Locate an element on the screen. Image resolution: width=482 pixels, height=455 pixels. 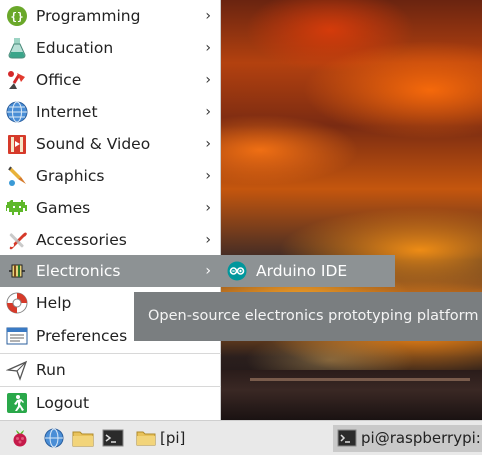
office-icon is located at coordinates (17, 80).